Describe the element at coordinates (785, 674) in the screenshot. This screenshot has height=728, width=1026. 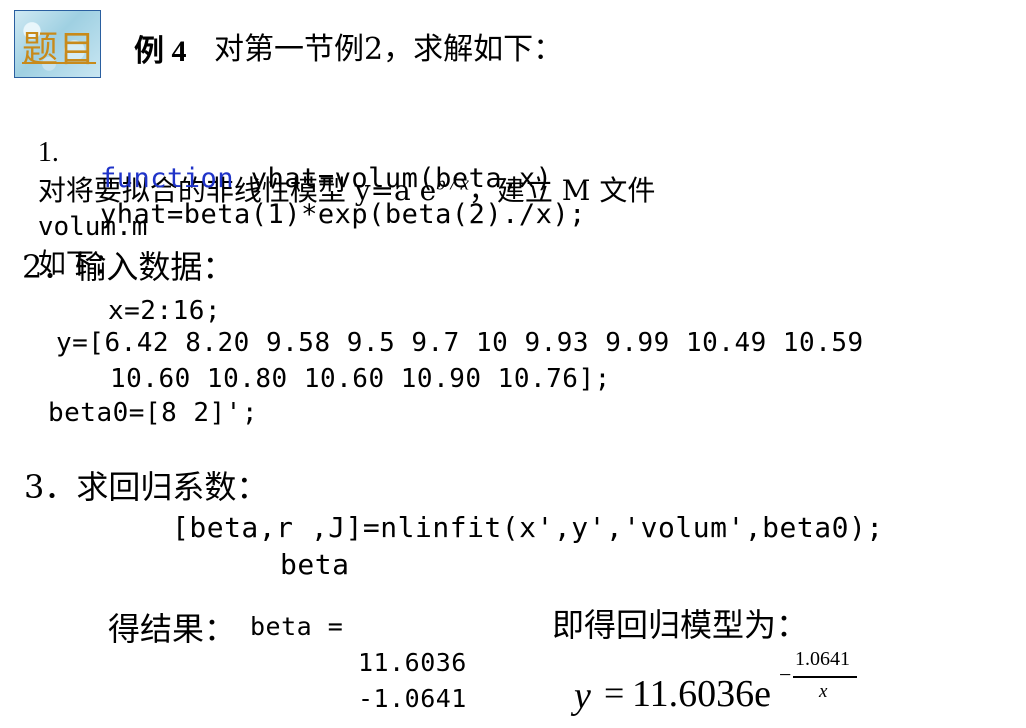
I see `formula-minus-sign: −` at that location.